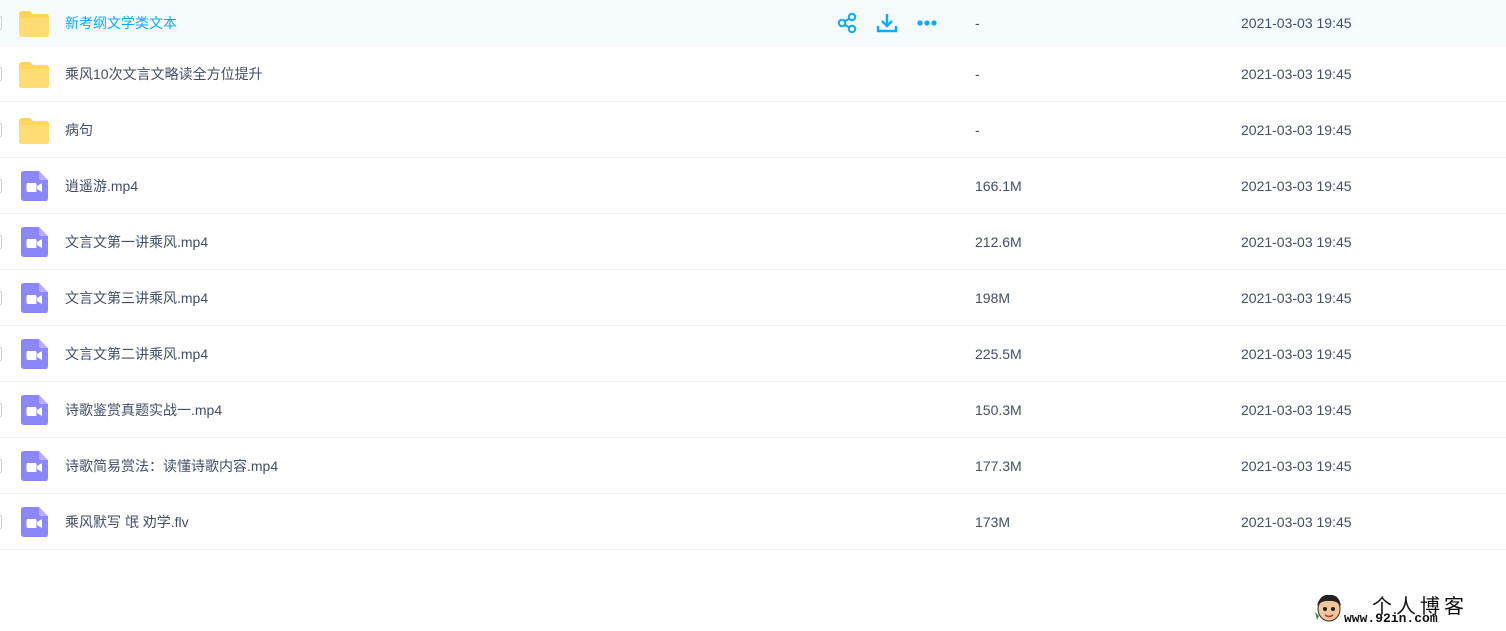 The width and height of the screenshot is (1506, 631). What do you see at coordinates (753, 466) in the screenshot?
I see `file-row: 诗歌简易赏法：读懂诗歌内容.mp4 177.3M 2021-03-03 19:45` at bounding box center [753, 466].